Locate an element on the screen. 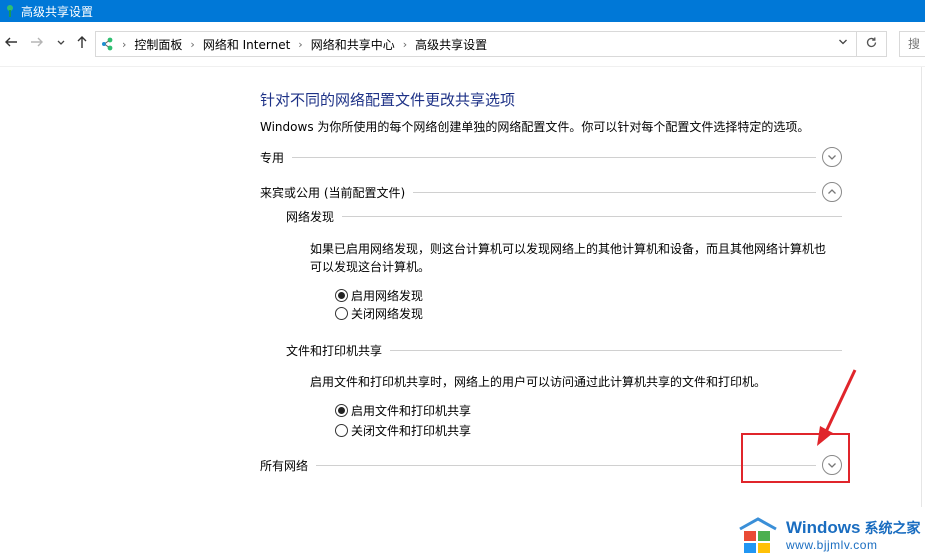  radio-enable-file-printer-sharing: 启用文件和打印机共享 is located at coordinates (403, 410).